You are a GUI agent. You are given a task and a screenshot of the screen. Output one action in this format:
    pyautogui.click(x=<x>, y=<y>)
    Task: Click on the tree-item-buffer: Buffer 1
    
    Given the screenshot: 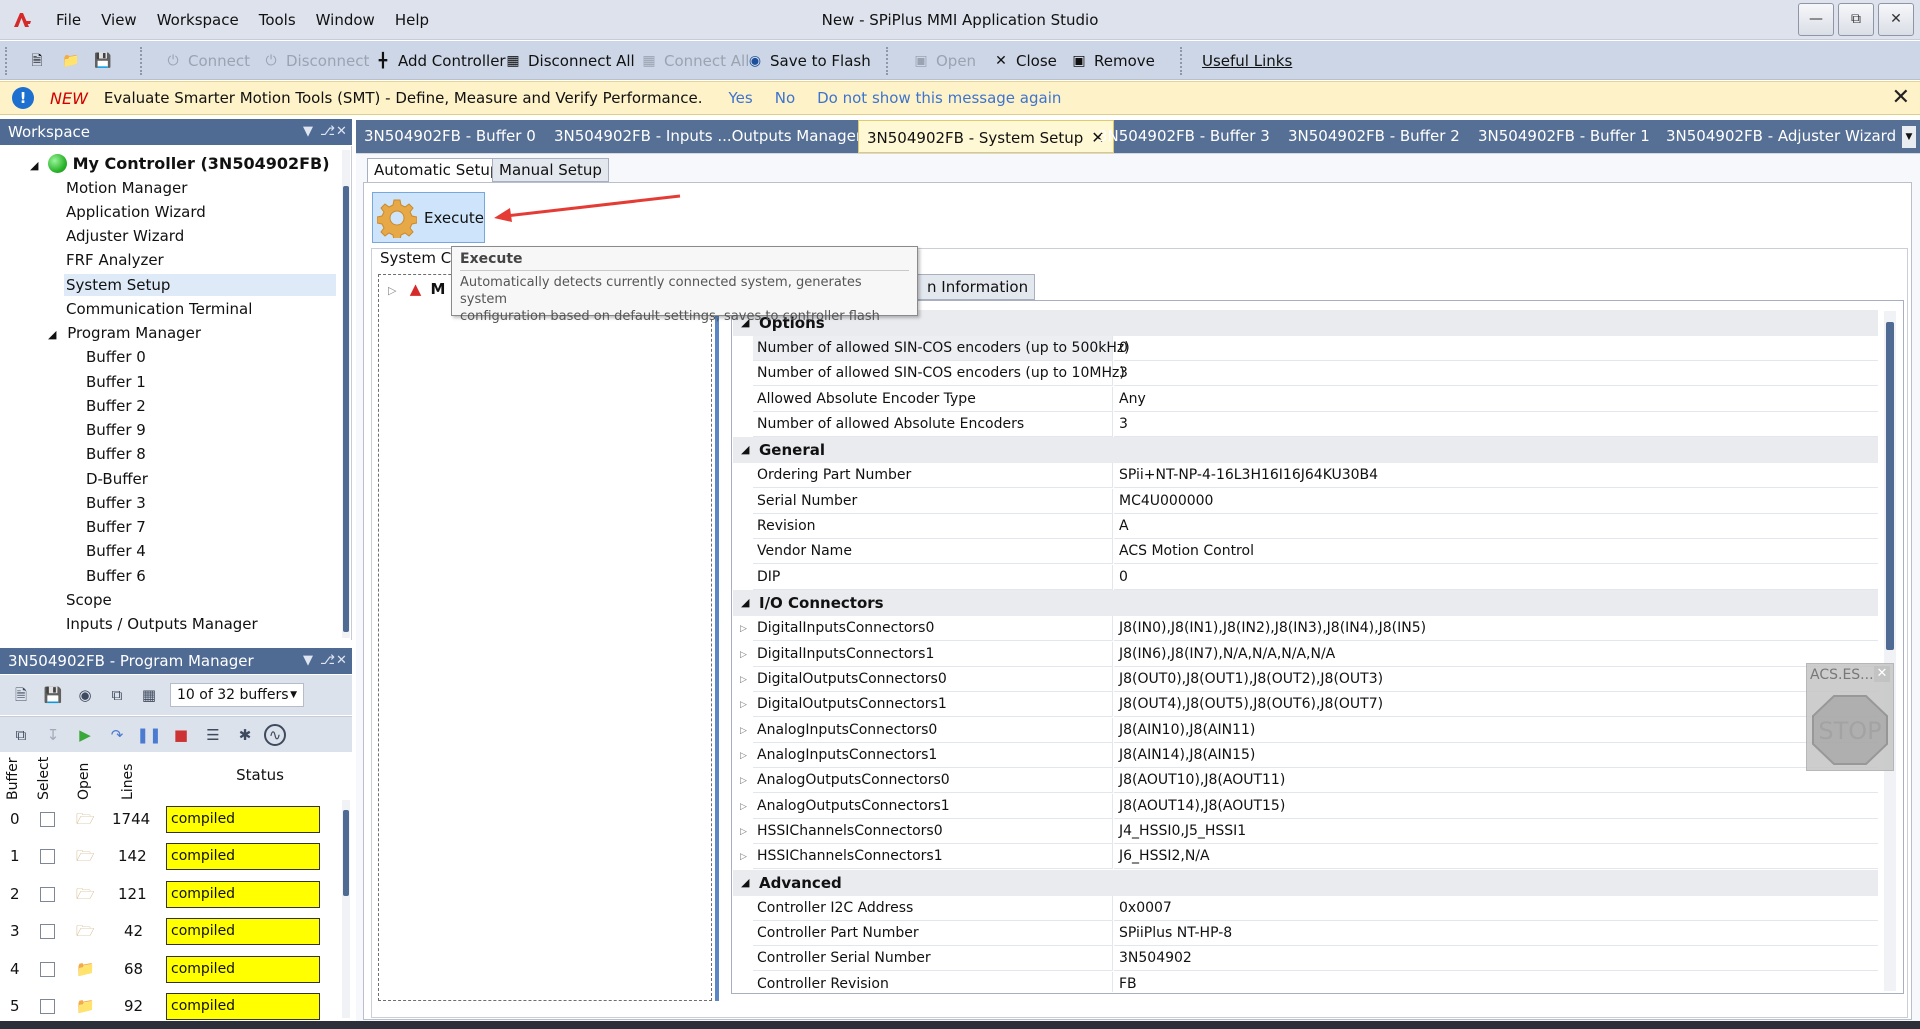 What is the action you would take?
    pyautogui.click(x=116, y=382)
    